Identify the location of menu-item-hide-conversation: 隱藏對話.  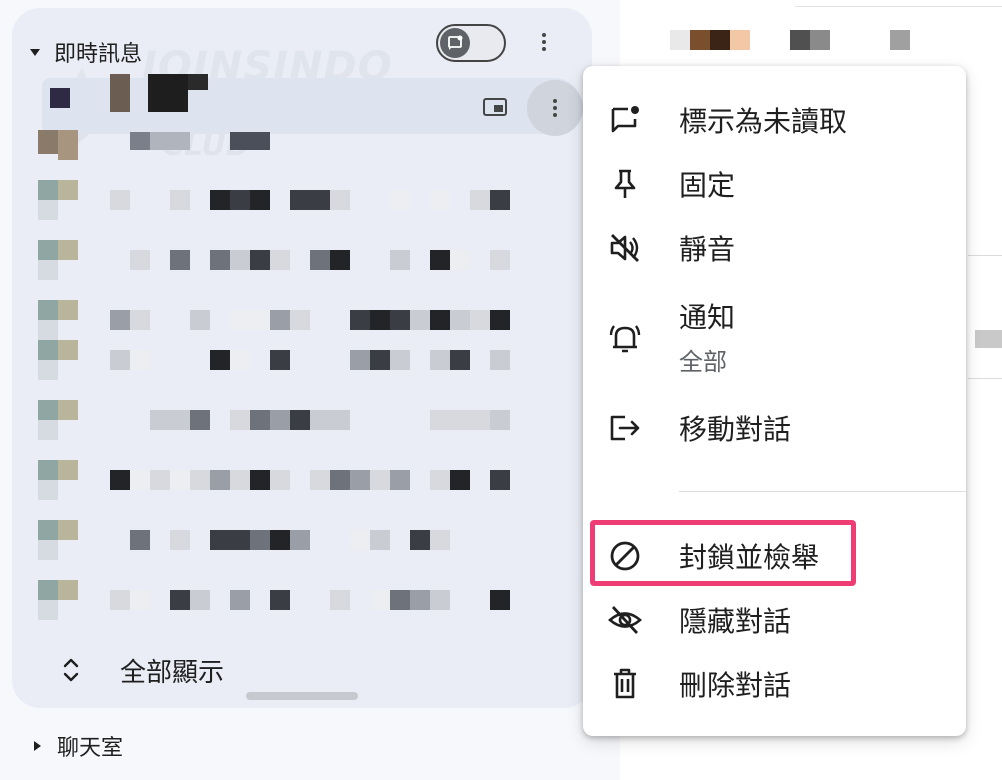
(774, 620).